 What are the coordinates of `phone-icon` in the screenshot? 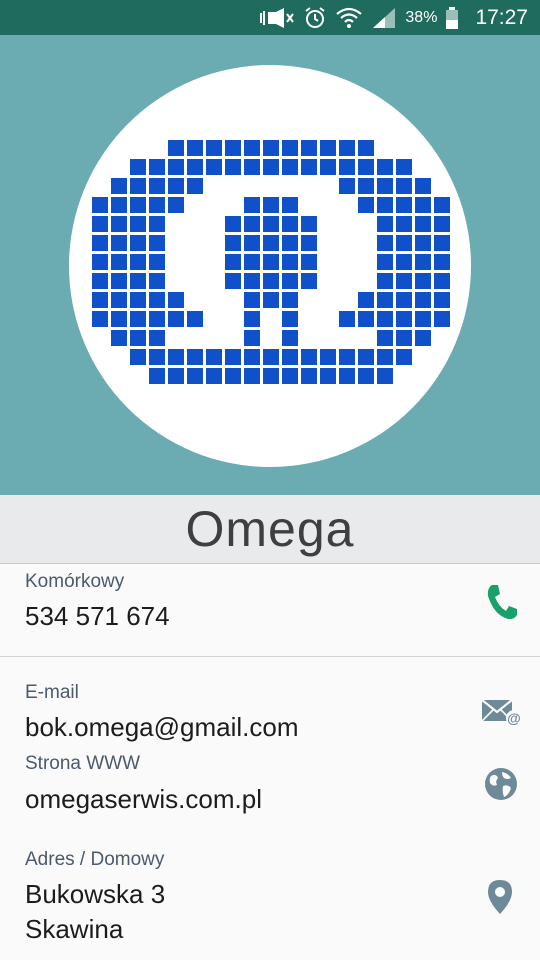 It's located at (502, 602).